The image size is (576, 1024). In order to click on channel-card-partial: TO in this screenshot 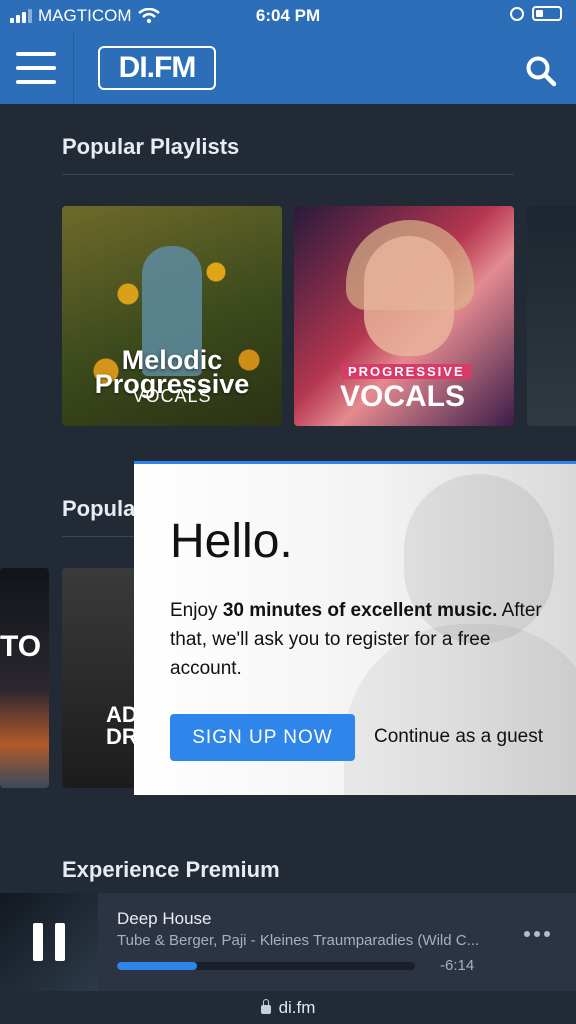, I will do `click(24, 678)`.